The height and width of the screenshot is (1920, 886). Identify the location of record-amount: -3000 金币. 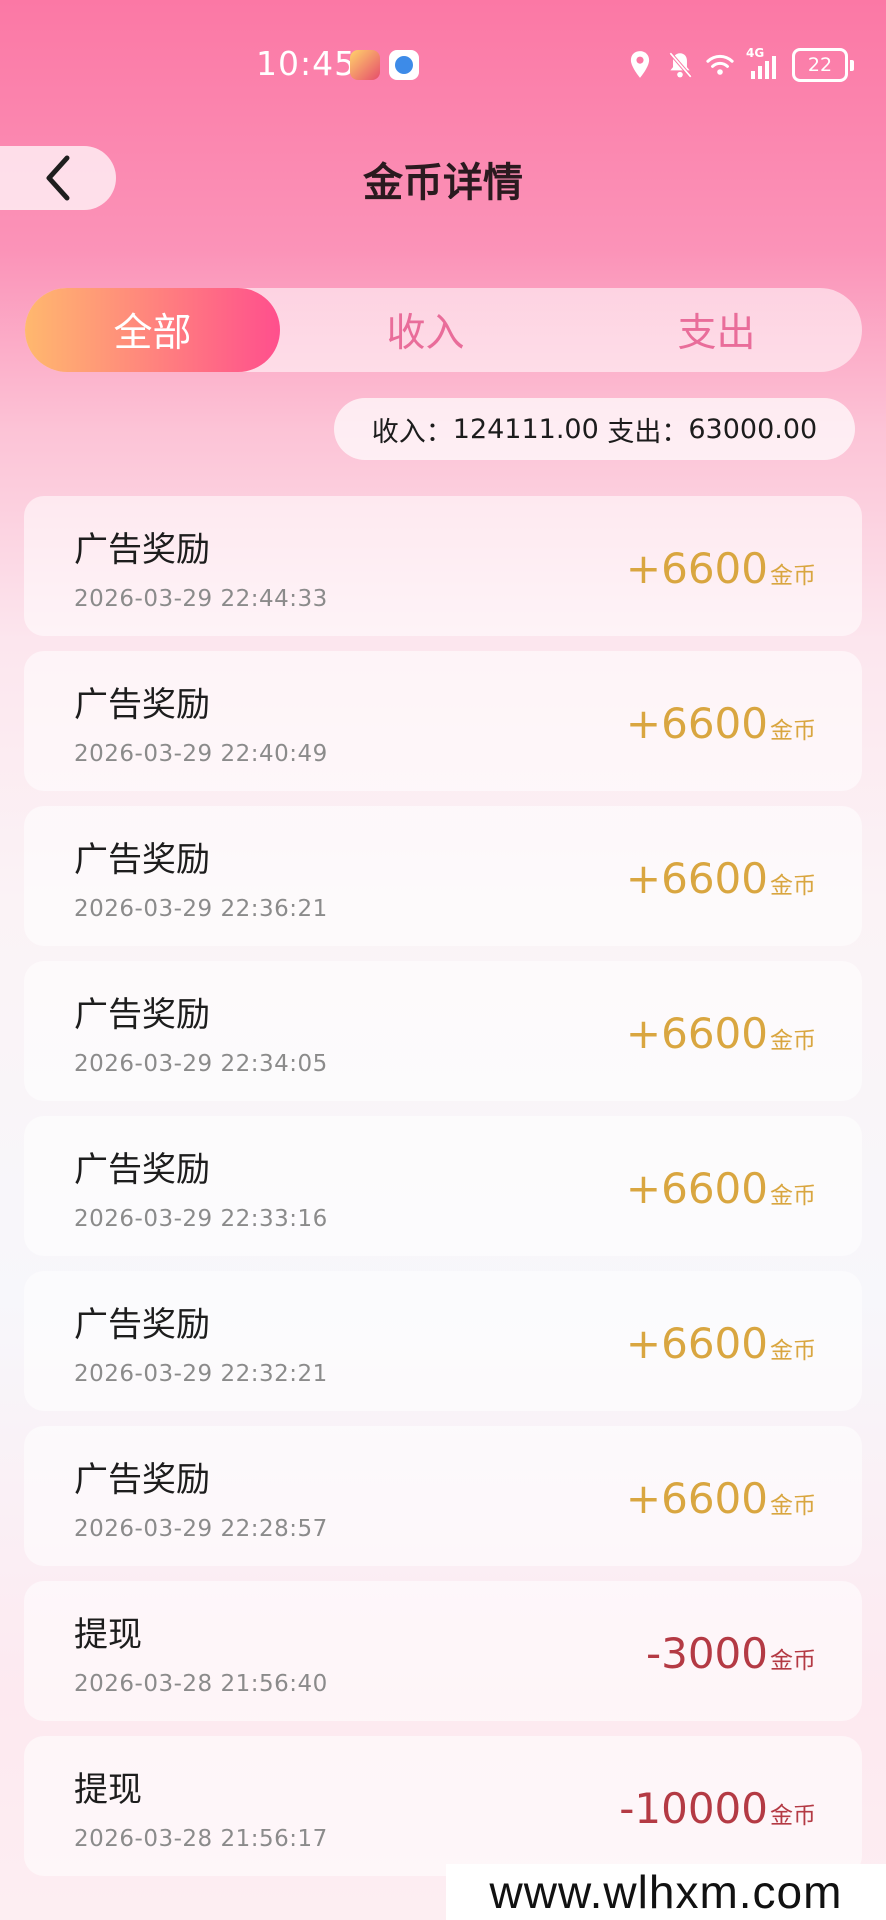
(731, 1653).